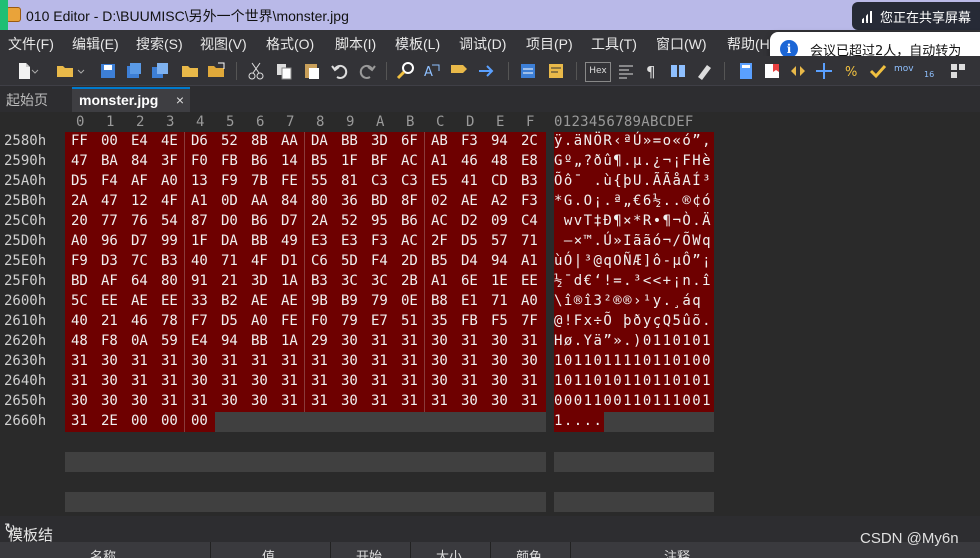 The width and height of the screenshot is (980, 558). Describe the element at coordinates (289, 241) in the screenshot. I see `hex-byte: 49` at that location.